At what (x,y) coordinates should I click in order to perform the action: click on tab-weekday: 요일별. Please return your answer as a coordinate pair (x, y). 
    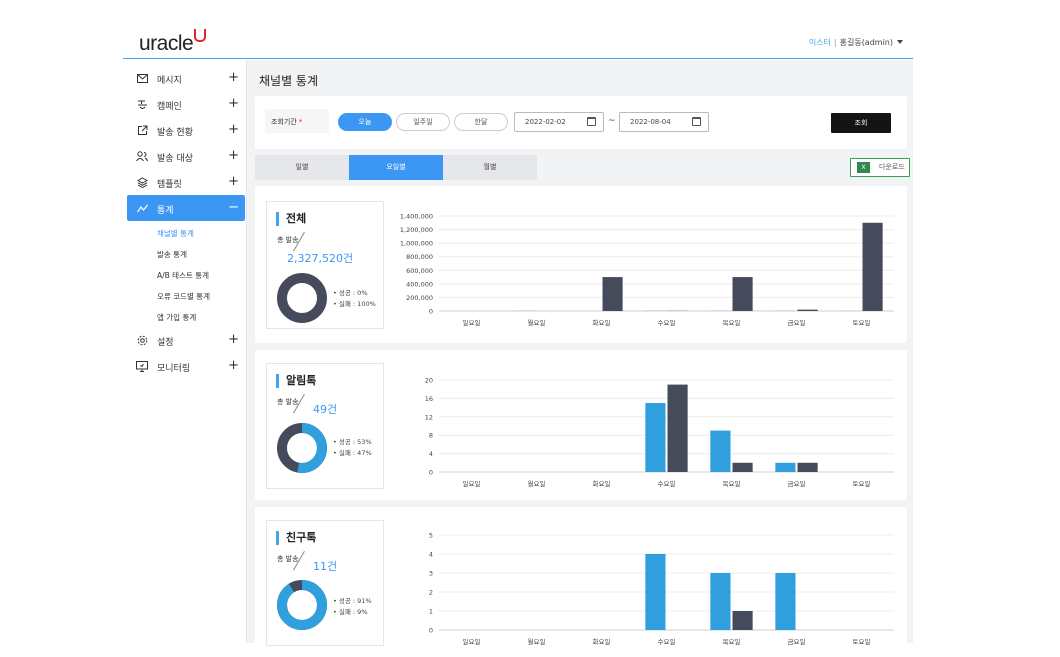
    Looking at the image, I should click on (396, 167).